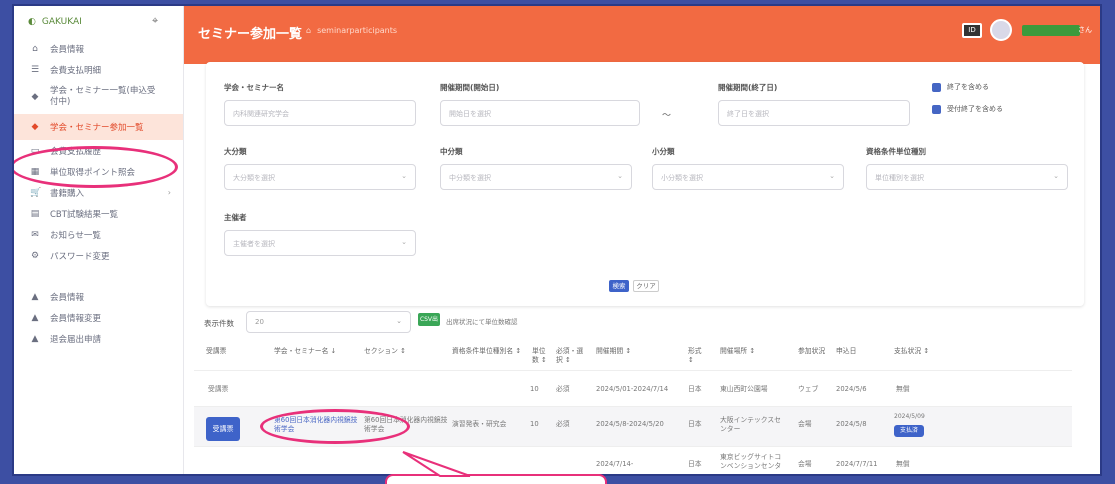  I want to click on logo-text: GAKUKAI, so click(61, 22).